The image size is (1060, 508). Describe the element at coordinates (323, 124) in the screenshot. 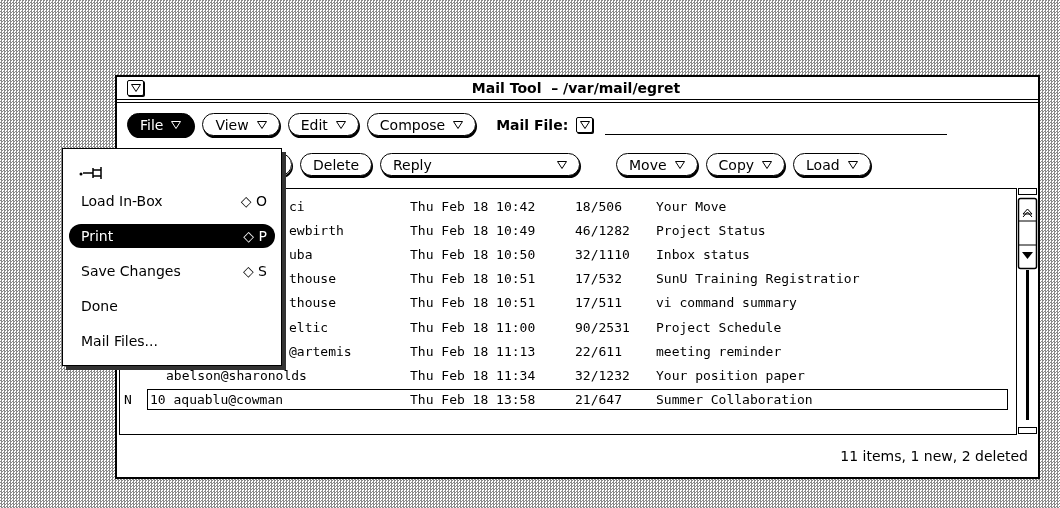

I see `menu-button: Edit` at that location.